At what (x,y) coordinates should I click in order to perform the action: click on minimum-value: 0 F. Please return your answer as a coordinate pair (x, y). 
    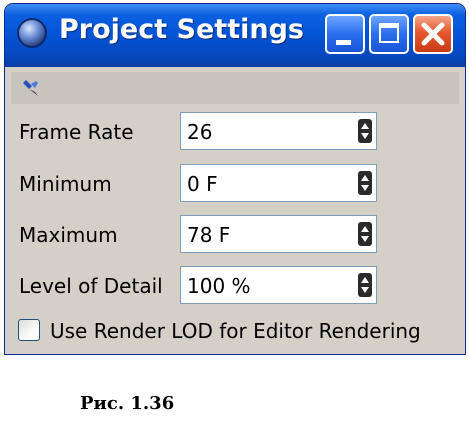
    Looking at the image, I should click on (202, 184).